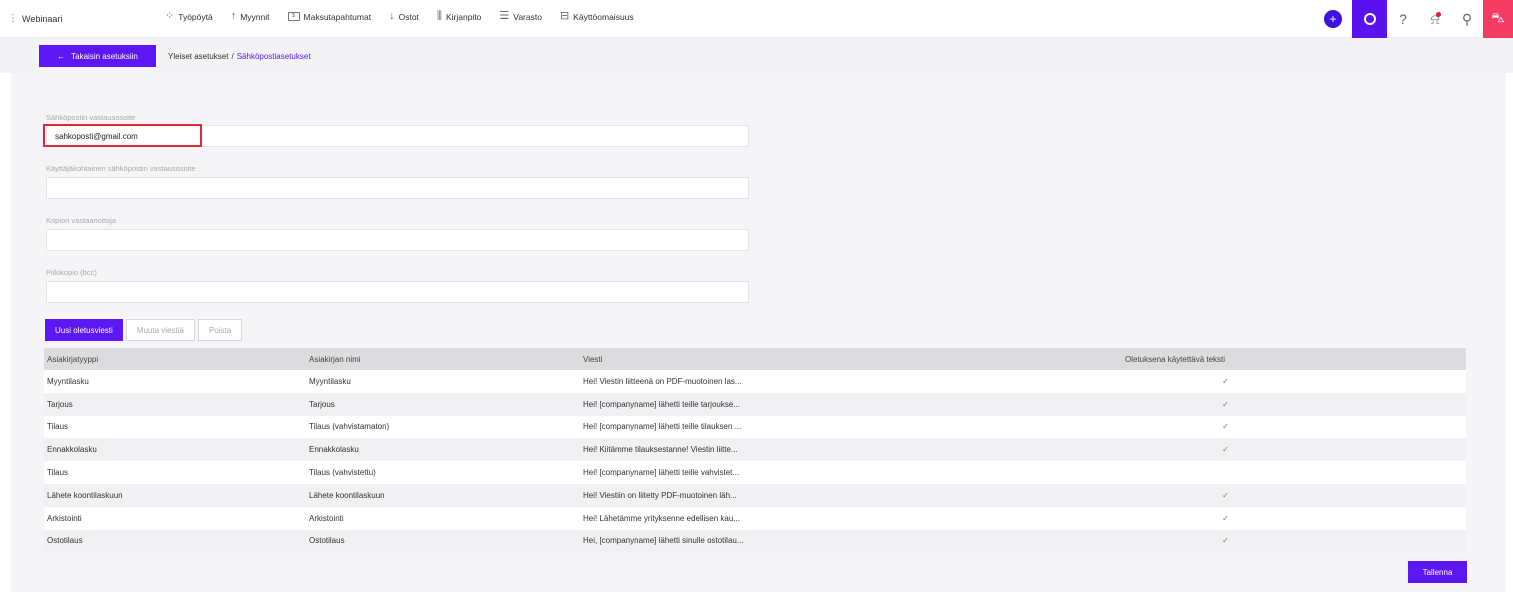 Image resolution: width=1513 pixels, height=592 pixels. I want to click on header-actions: + ? ⍾ ⚲ ⛍, so click(1418, 19).